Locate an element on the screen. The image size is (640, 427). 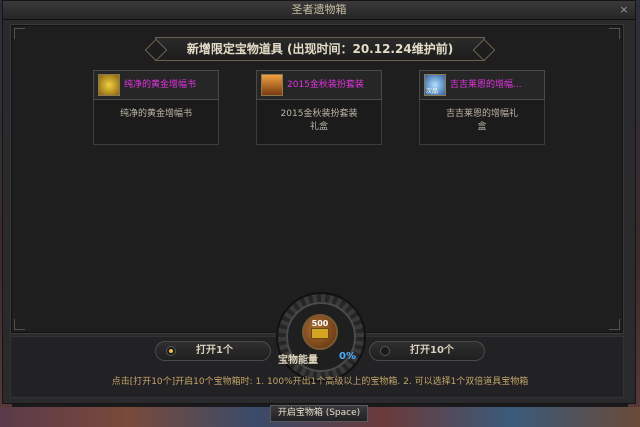
item-description: 吉吉莱恩的增幅礼盒 is located at coordinates (482, 122).